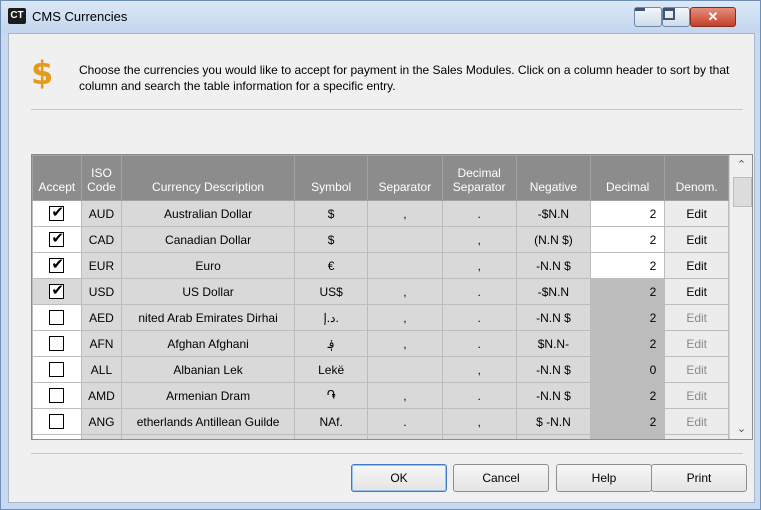 This screenshot has width=761, height=510. I want to click on description-cell: Euro, so click(208, 265).